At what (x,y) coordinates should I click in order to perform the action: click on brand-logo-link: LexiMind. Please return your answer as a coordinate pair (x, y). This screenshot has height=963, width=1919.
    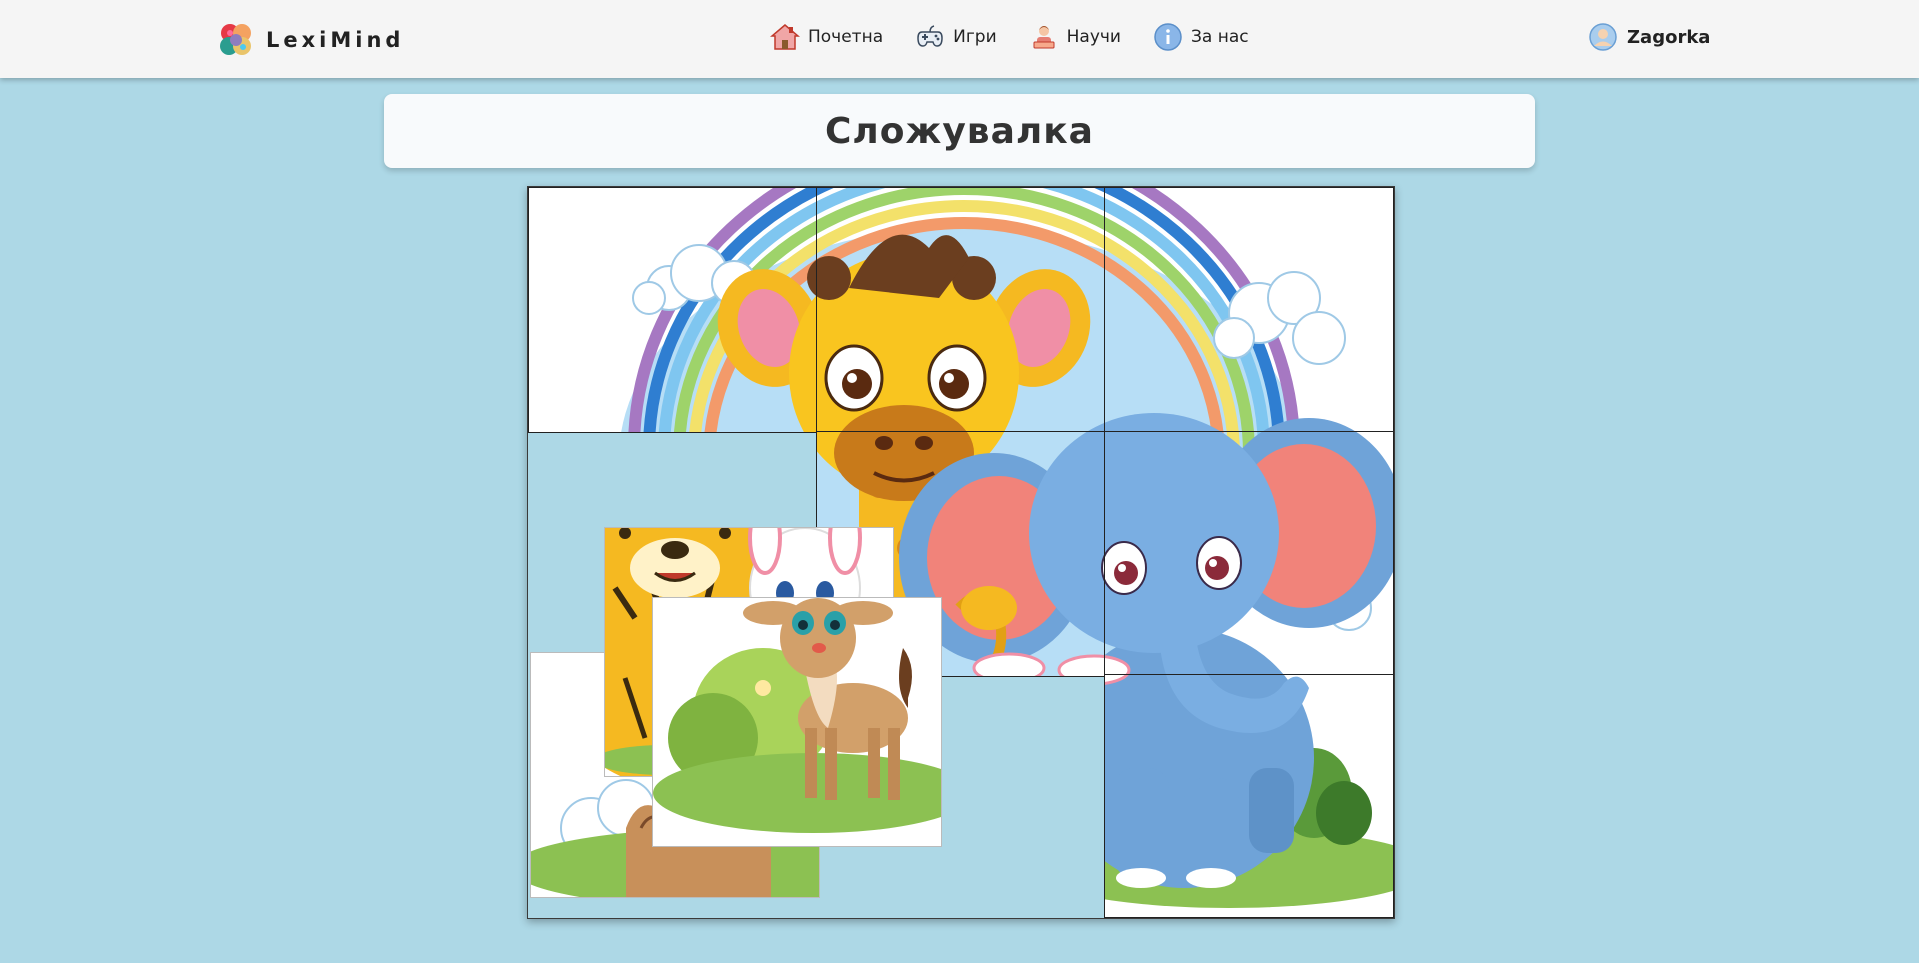
    Looking at the image, I should click on (310, 40).